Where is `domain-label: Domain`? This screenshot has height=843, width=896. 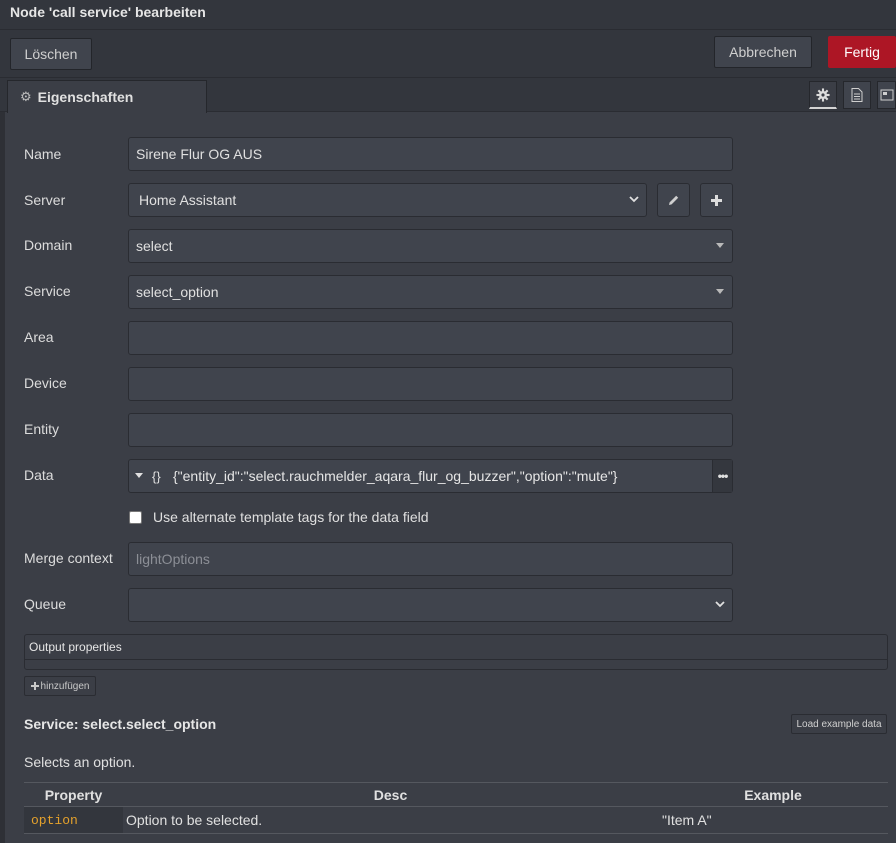 domain-label: Domain is located at coordinates (48, 245).